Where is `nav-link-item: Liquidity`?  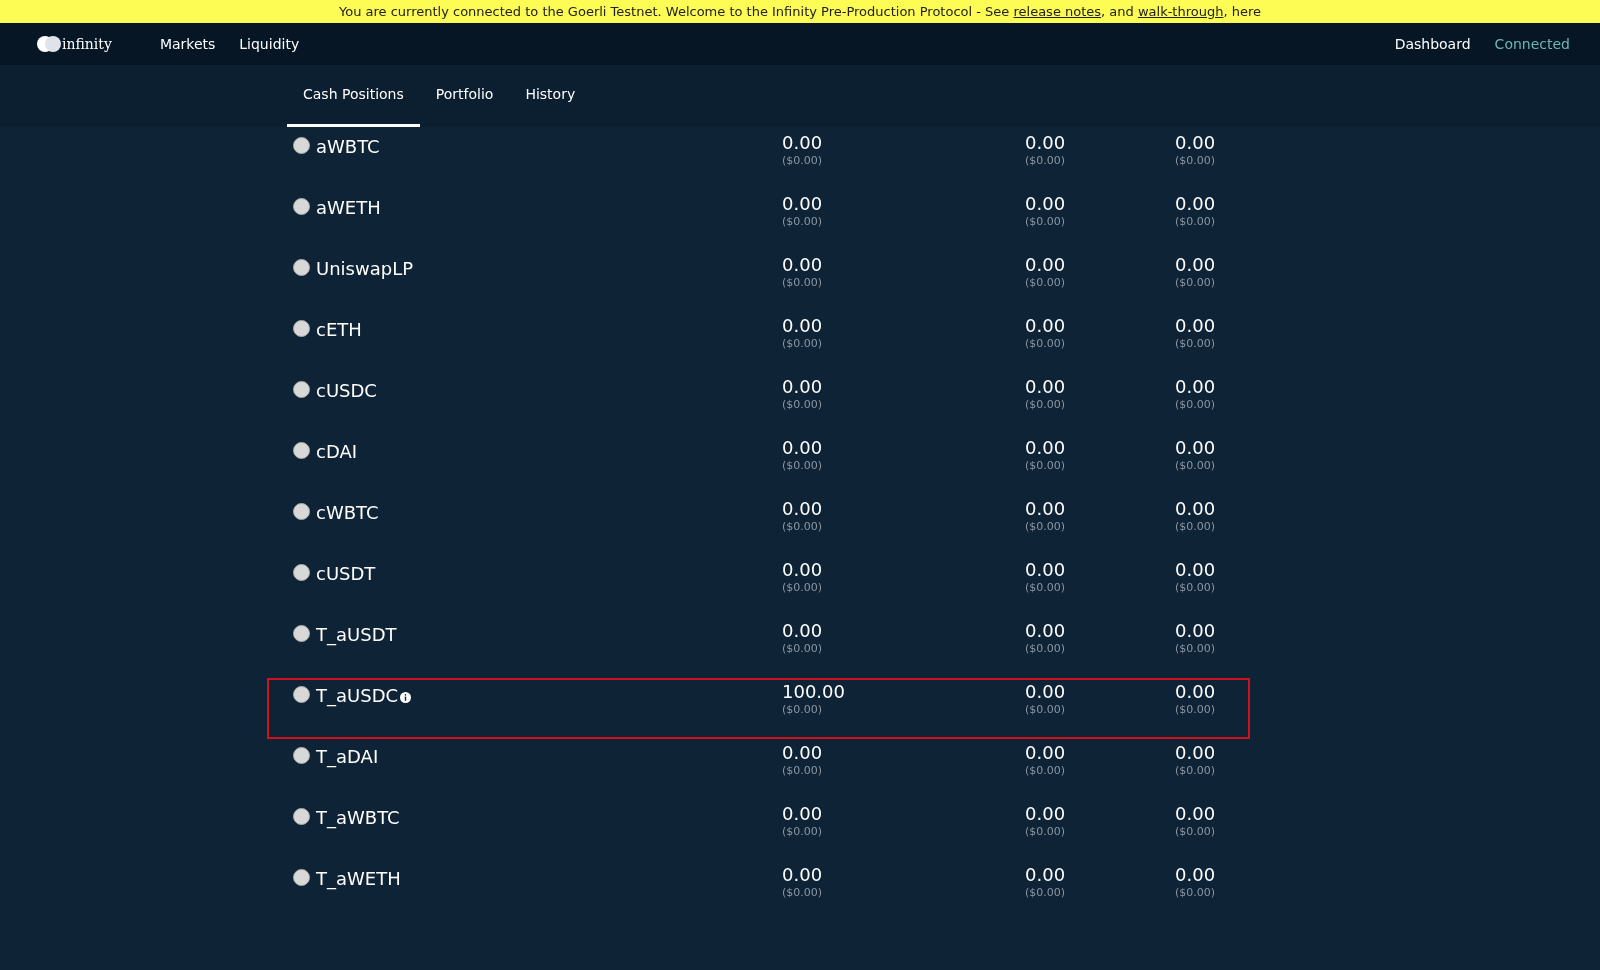 nav-link-item: Liquidity is located at coordinates (269, 44).